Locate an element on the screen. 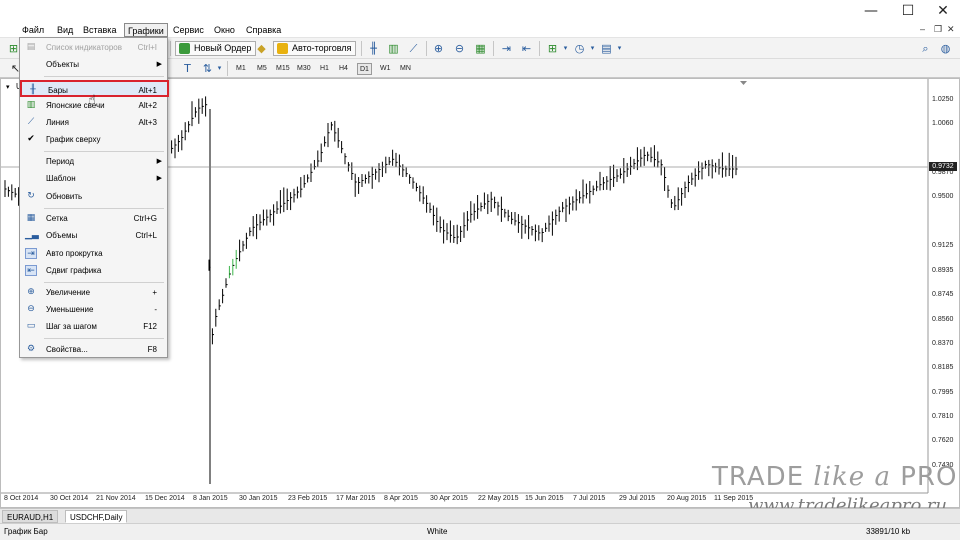 The width and height of the screenshot is (960, 540). timeframe-mn: MN is located at coordinates (405, 69).